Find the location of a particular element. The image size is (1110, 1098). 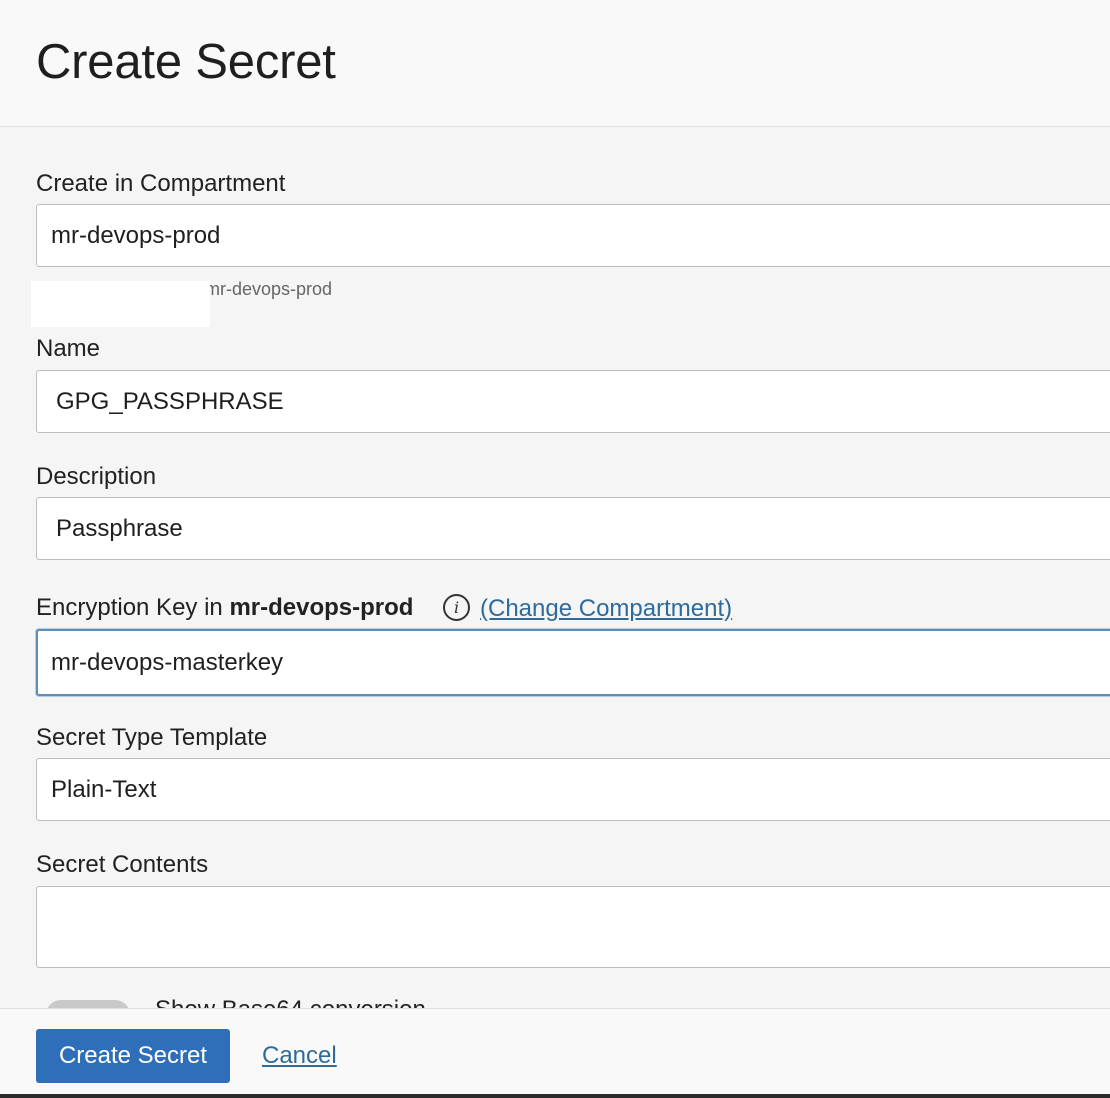

secret-type-select-value: Plain-Text is located at coordinates (104, 789).